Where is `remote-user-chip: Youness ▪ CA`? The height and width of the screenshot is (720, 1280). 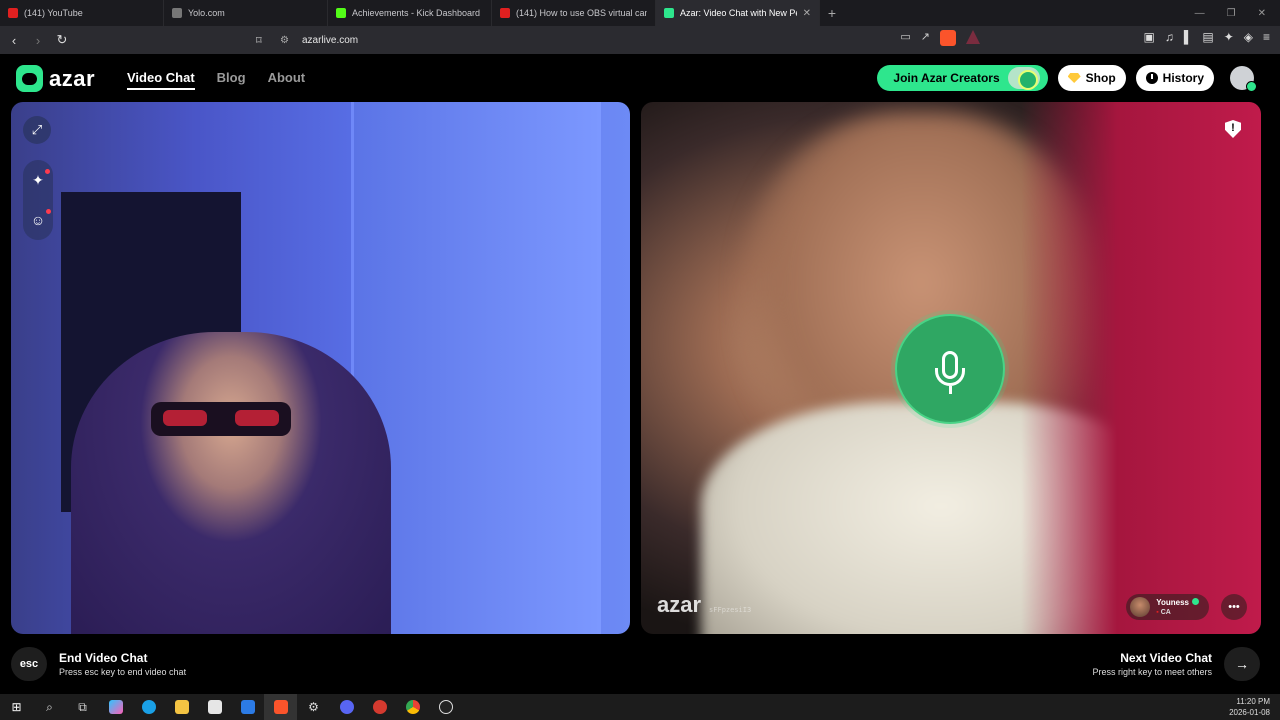 remote-user-chip: Youness ▪ CA is located at coordinates (1167, 607).